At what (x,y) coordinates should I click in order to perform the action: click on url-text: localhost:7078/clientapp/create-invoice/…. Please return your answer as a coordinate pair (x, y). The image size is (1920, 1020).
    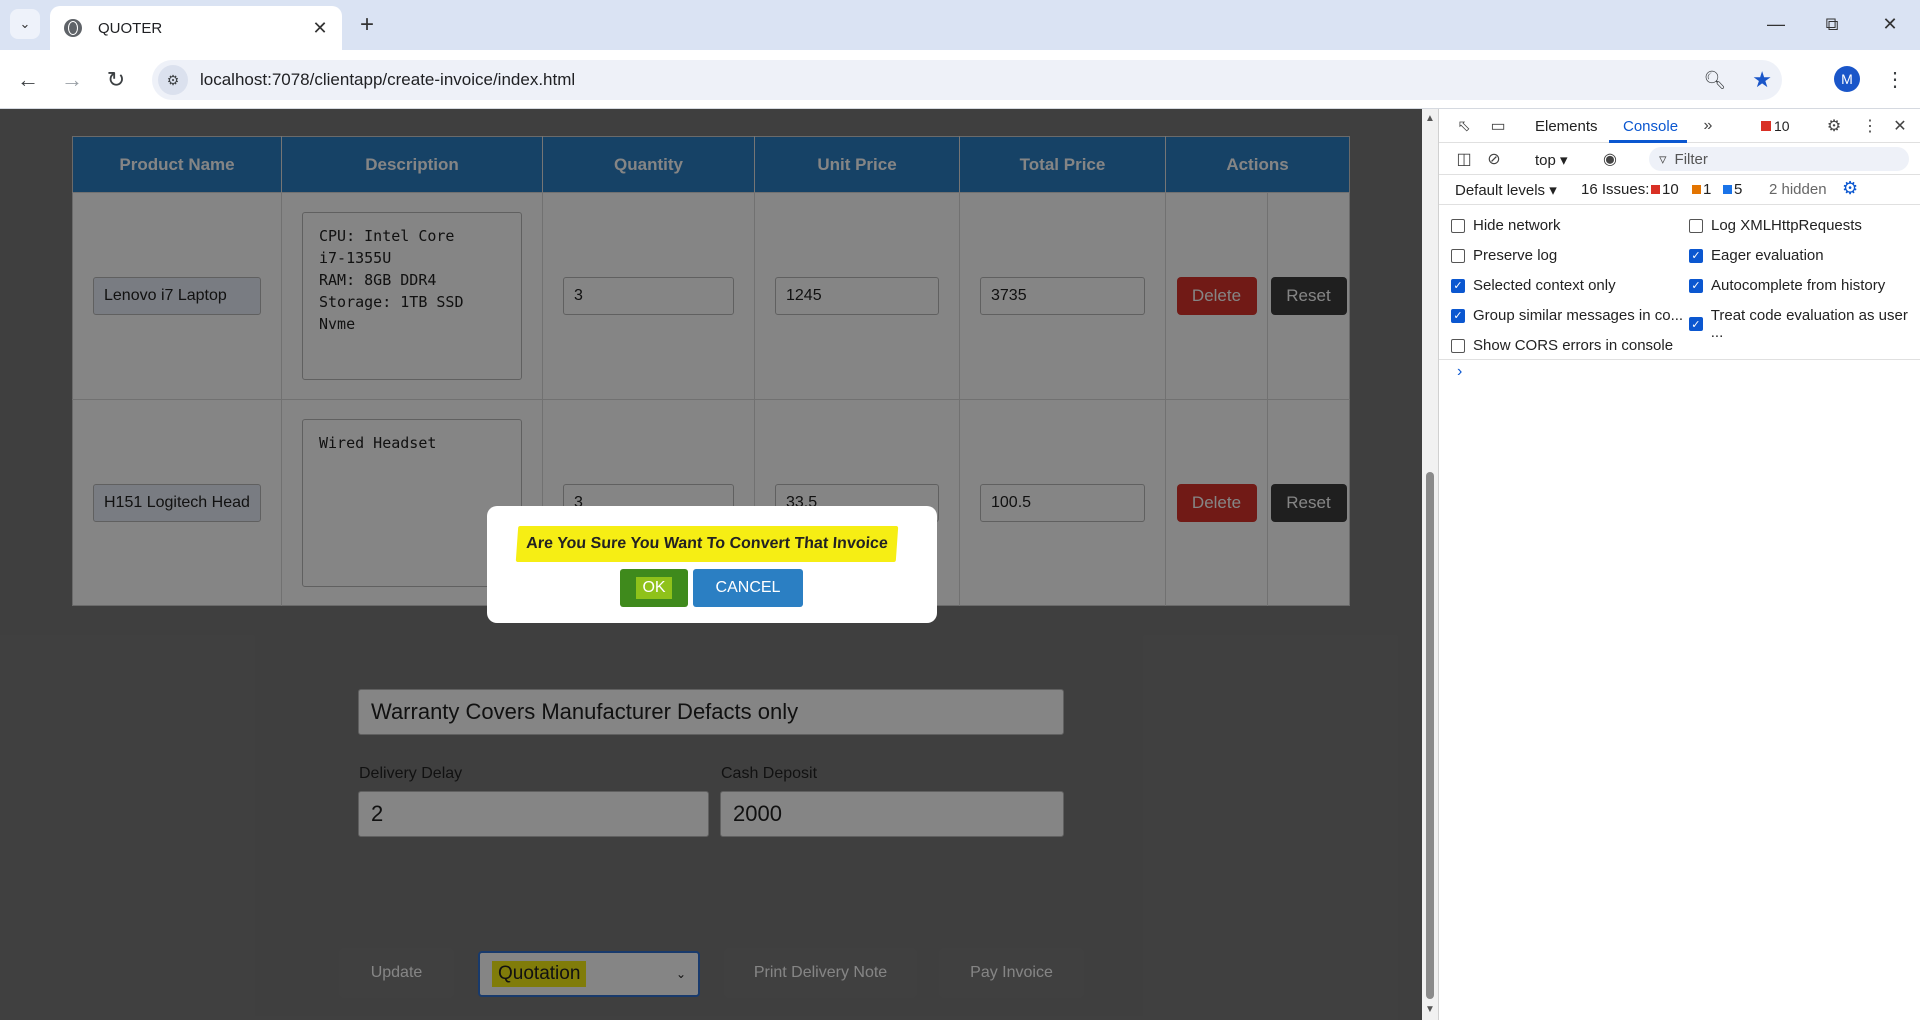
    Looking at the image, I should click on (951, 80).